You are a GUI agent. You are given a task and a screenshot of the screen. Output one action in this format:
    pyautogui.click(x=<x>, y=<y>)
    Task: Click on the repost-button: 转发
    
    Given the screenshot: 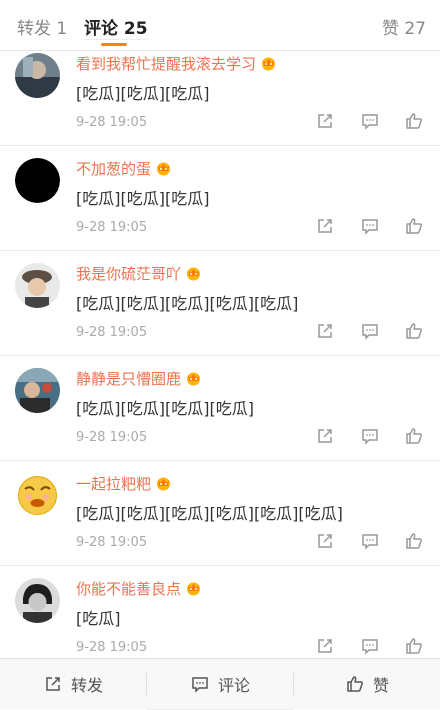 What is the action you would take?
    pyautogui.click(x=73, y=684)
    